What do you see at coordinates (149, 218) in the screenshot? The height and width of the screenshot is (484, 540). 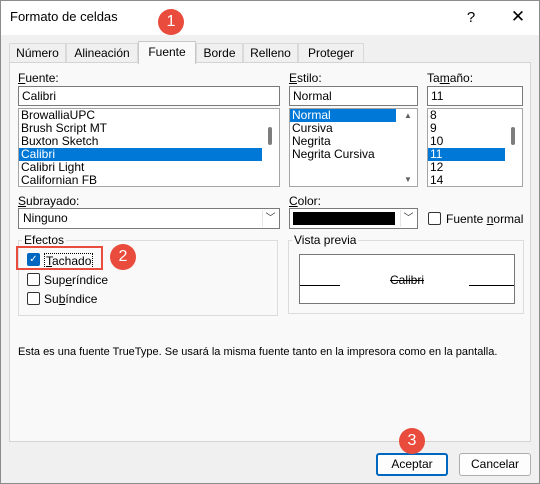 I see `underline-select: Ninguno ﹀` at bounding box center [149, 218].